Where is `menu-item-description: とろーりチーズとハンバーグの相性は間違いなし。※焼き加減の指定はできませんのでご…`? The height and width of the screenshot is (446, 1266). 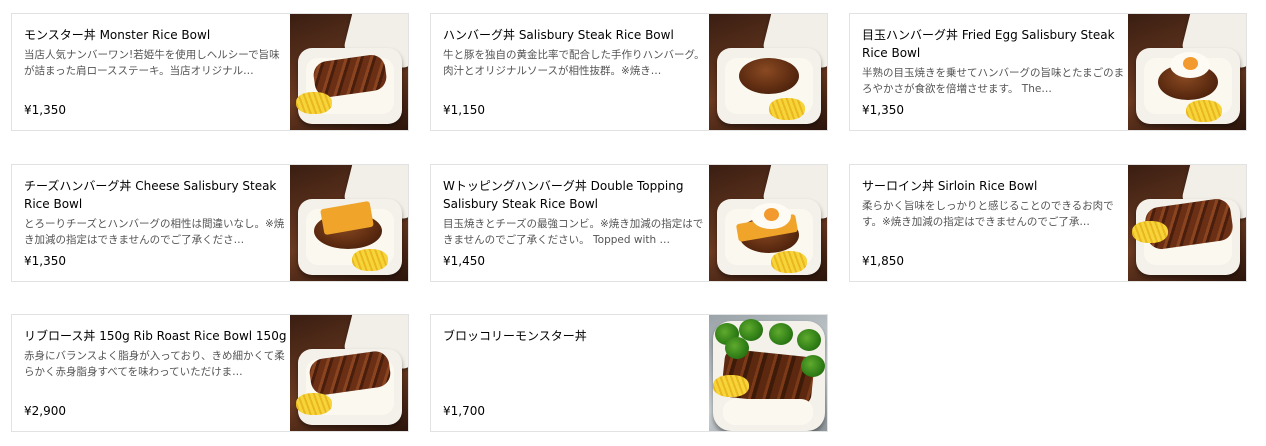 menu-item-description: とろーりチーズとハンバーグの相性は間違いなし。※焼き加減の指定はできませんのでご… is located at coordinates (154, 232).